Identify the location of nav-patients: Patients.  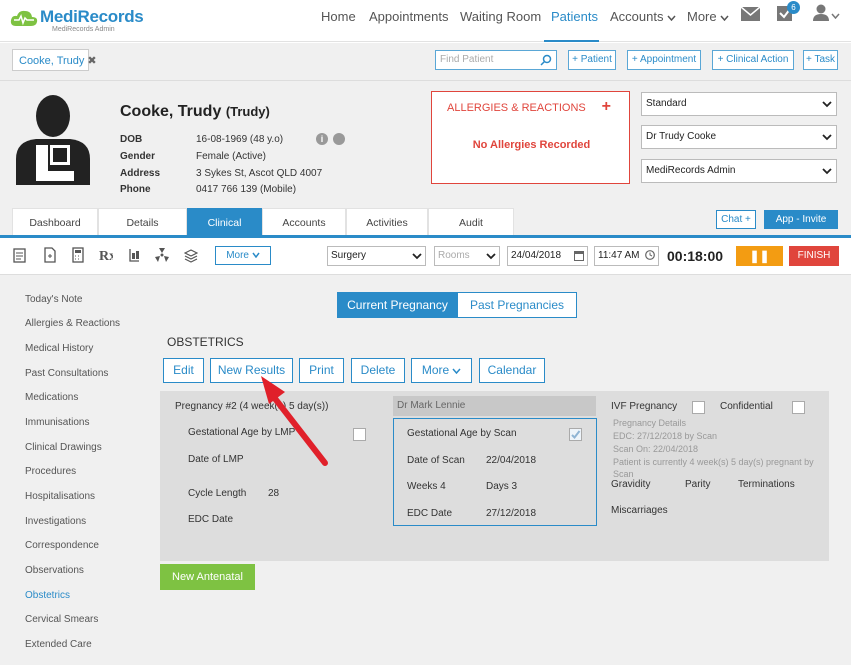
(574, 16).